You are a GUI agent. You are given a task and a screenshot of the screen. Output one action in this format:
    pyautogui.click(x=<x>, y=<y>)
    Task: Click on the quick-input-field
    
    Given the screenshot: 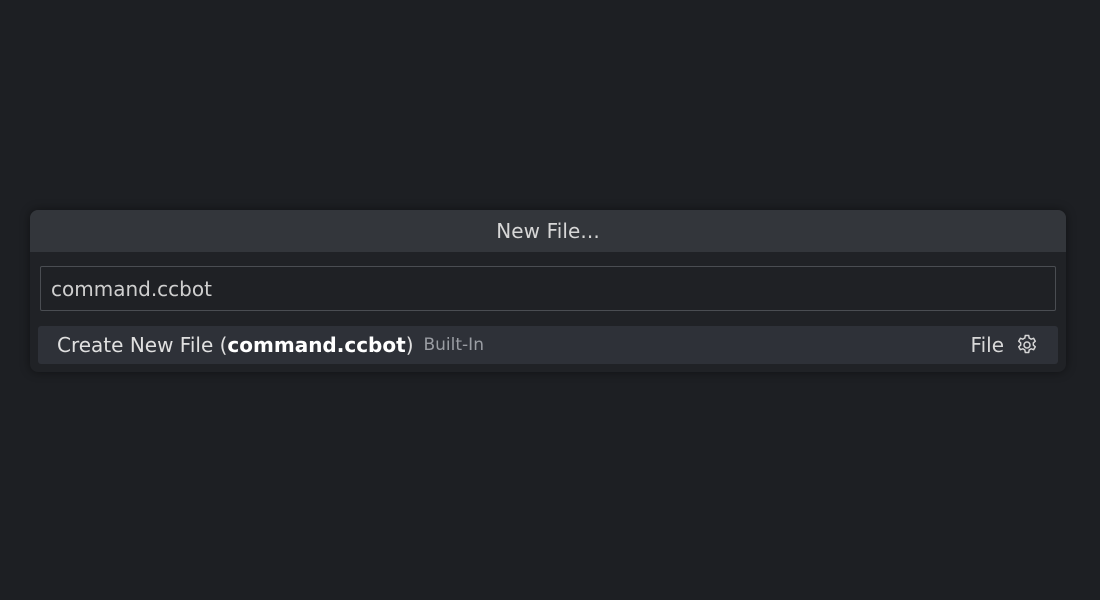 What is the action you would take?
    pyautogui.click(x=548, y=288)
    